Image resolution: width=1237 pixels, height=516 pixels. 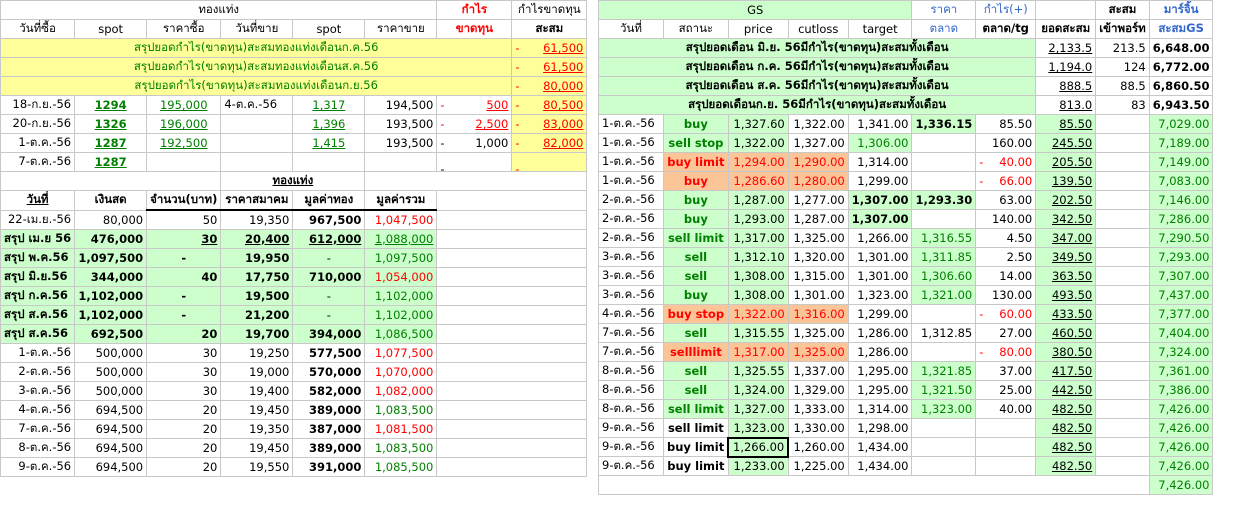 I want to click on cumulative-total: 460.50, so click(x=1066, y=333).